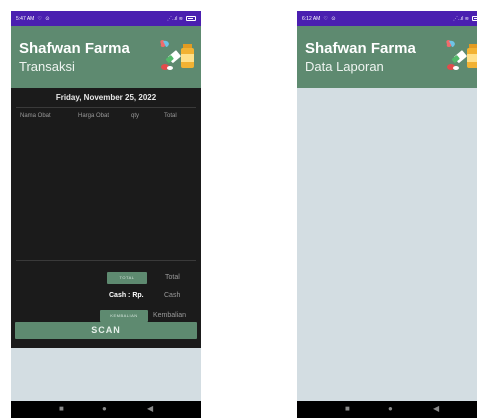 Image resolution: width=477 pixels, height=418 pixels. I want to click on col-harga-obat: Harga Obat, so click(94, 116).